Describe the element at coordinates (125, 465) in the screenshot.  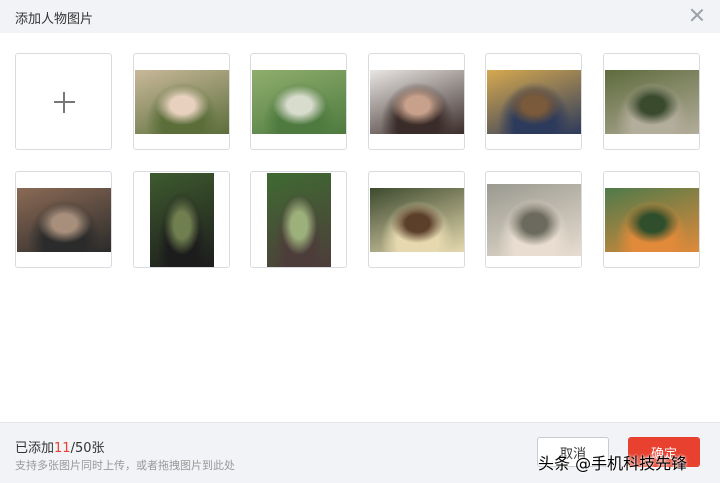
I see `upload-hint: 支持多张图片同时上传，或者拖拽图片到此处` at that location.